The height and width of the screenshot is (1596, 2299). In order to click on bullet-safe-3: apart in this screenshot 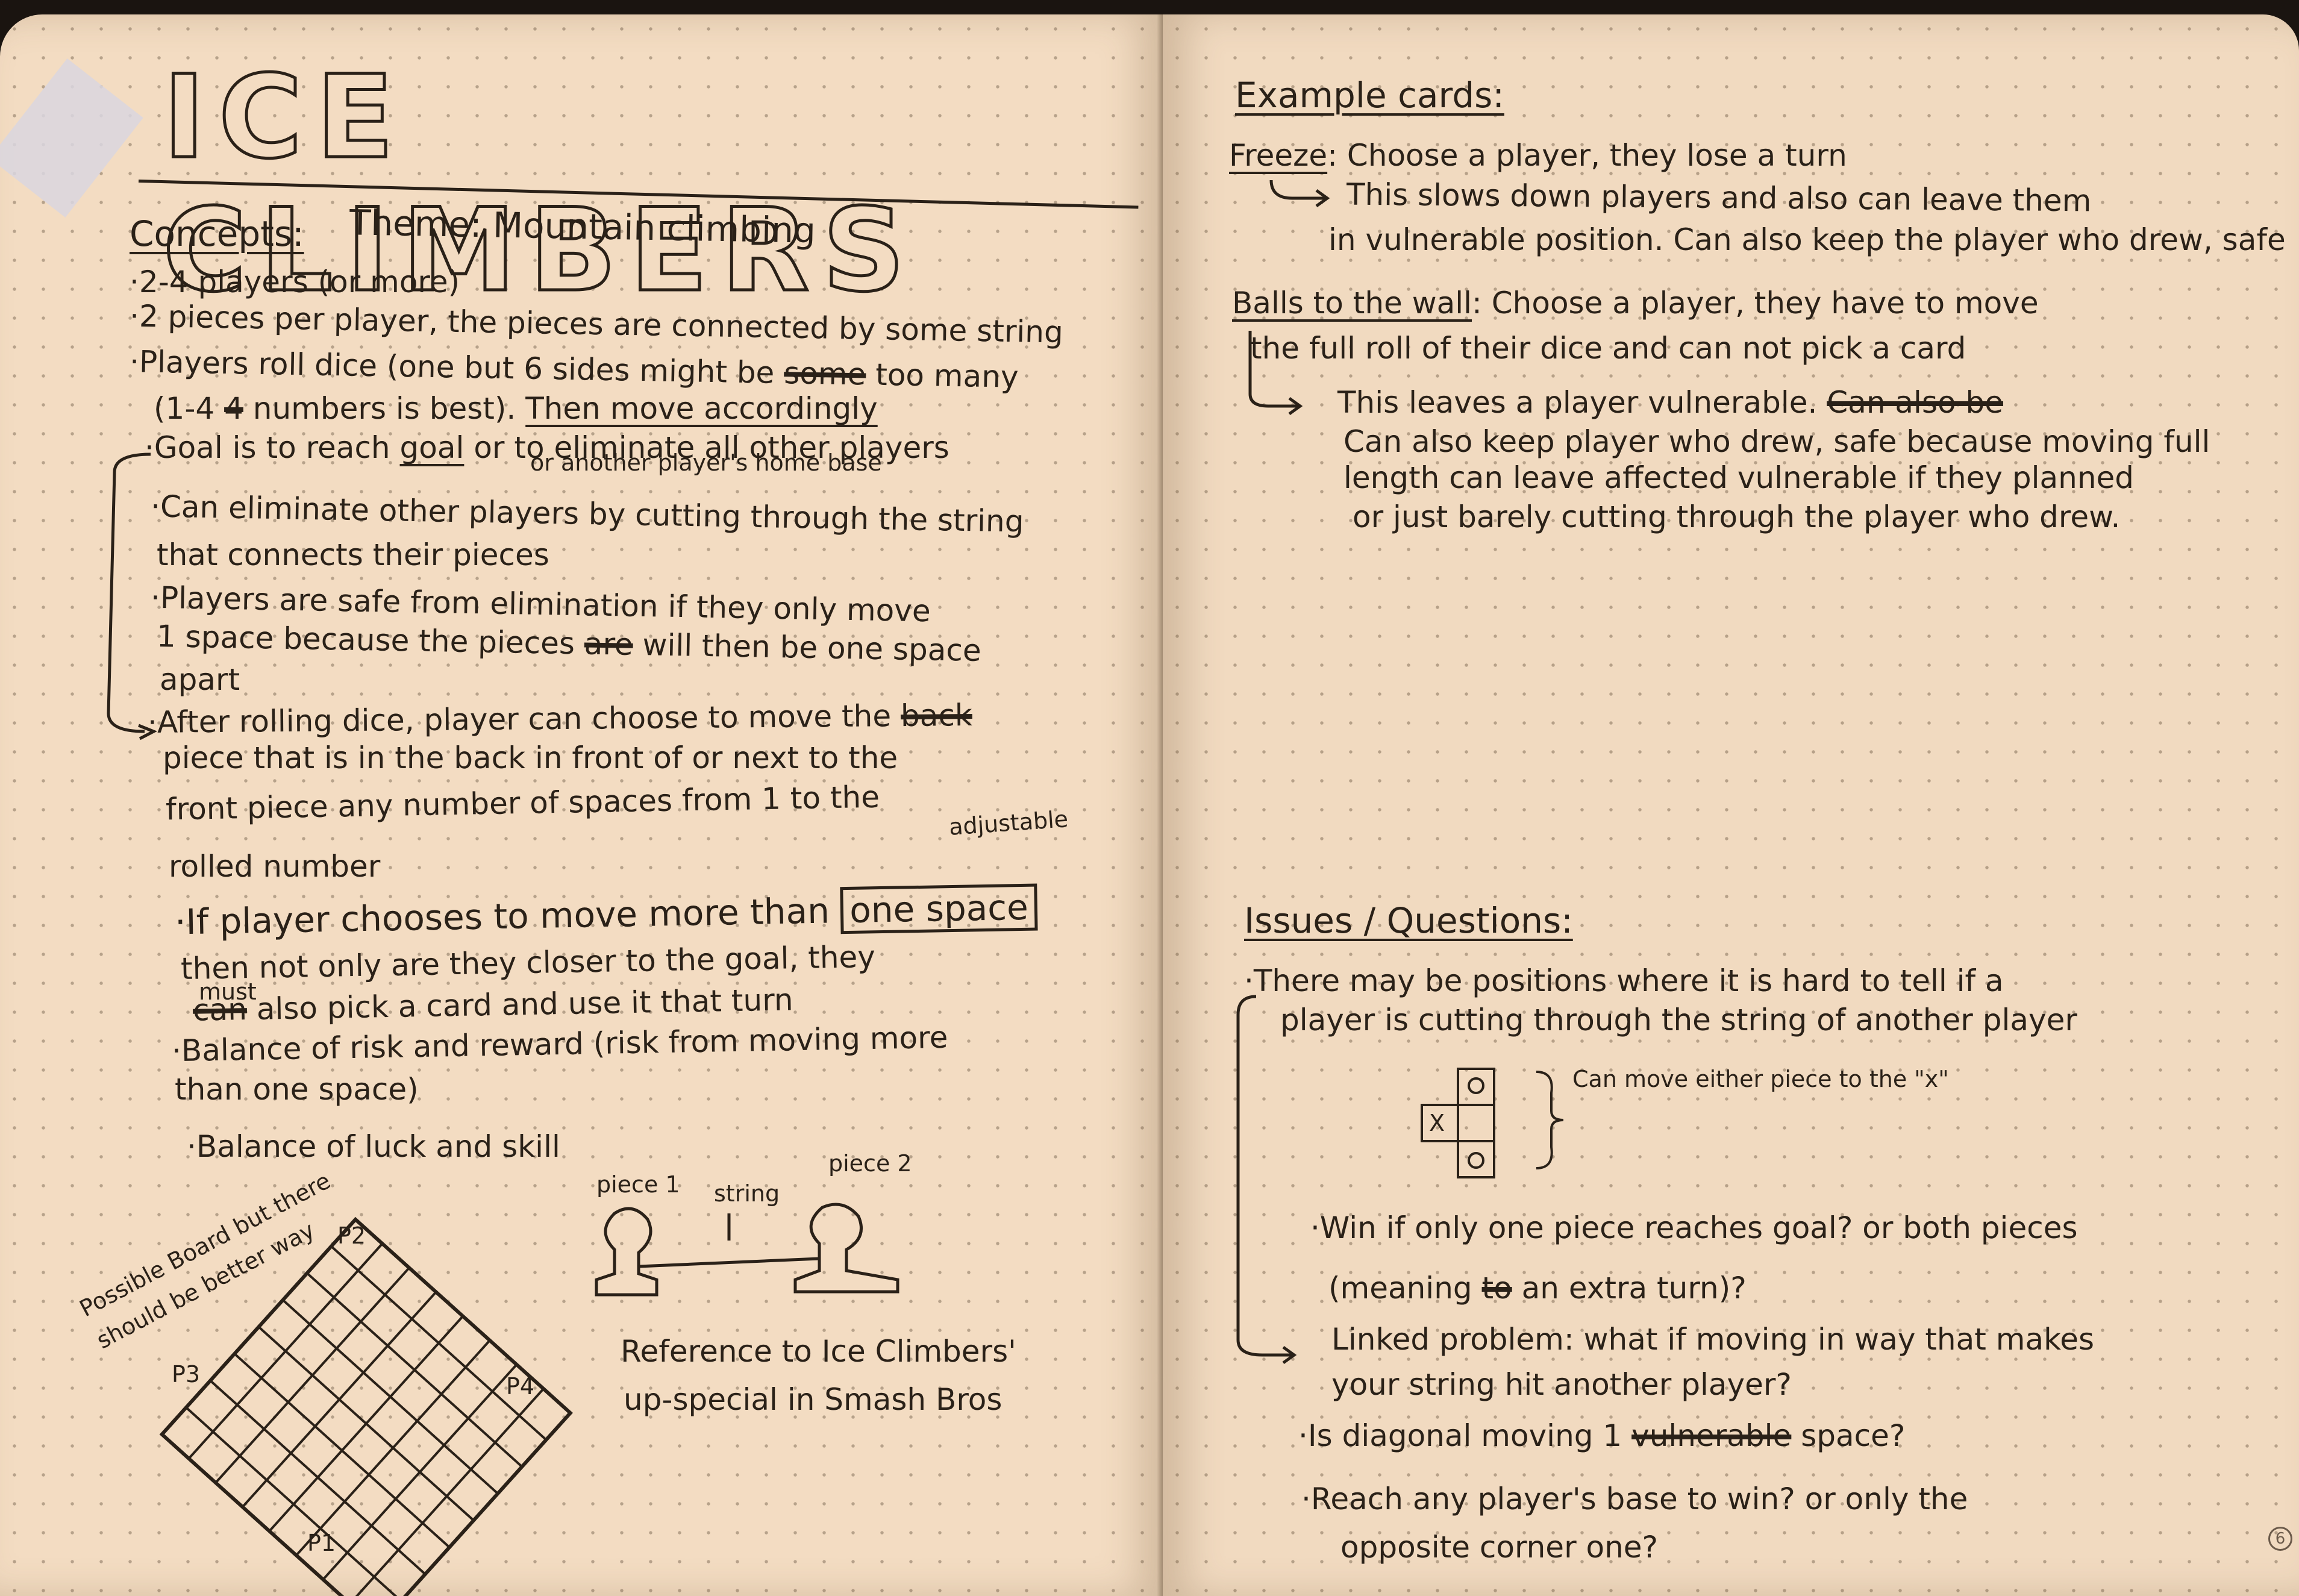, I will do `click(200, 679)`.